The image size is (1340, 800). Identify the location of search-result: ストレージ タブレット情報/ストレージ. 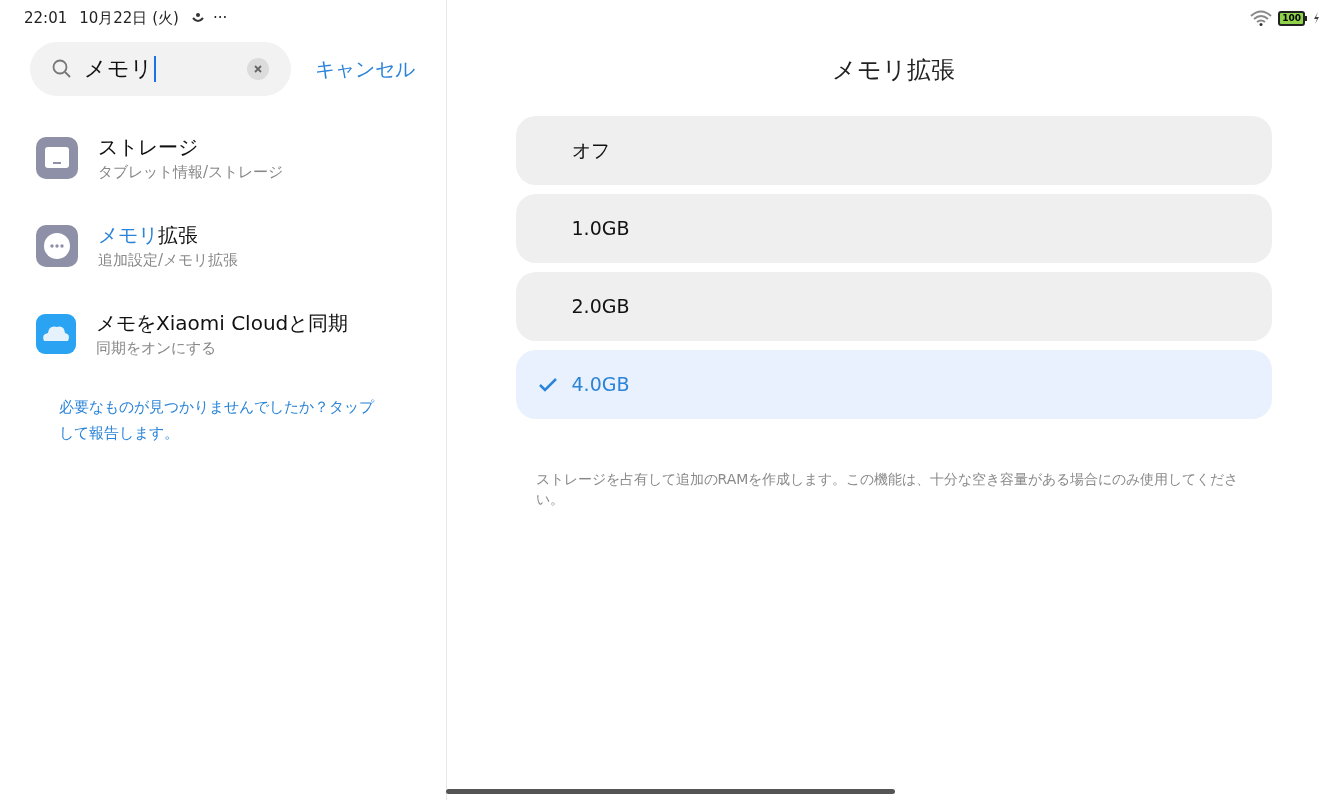
(223, 158).